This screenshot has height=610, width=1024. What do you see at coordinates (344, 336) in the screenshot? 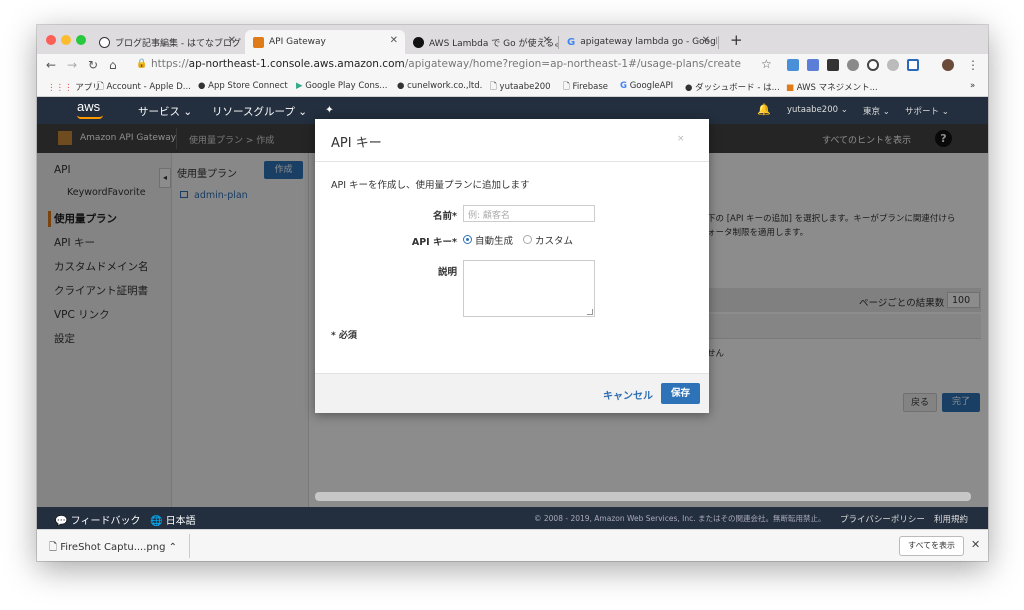
I see `required-note: * 必須` at bounding box center [344, 336].